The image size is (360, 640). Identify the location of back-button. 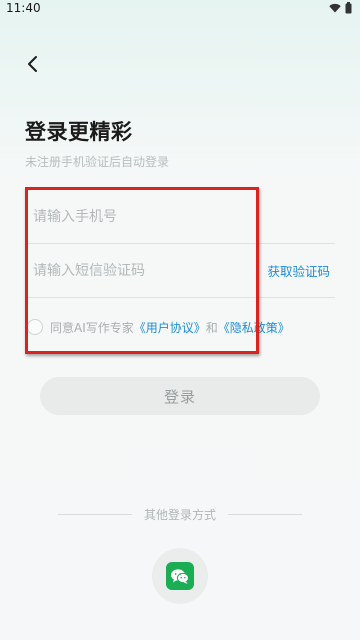
(32, 64).